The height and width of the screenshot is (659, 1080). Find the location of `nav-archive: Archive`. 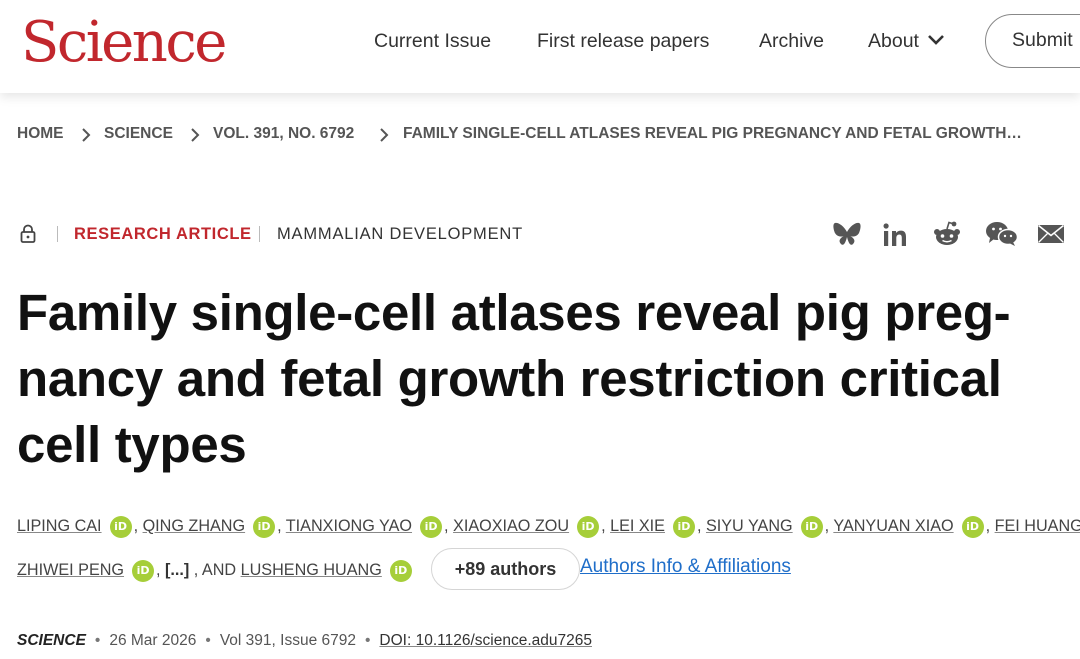

nav-archive: Archive is located at coordinates (791, 41).